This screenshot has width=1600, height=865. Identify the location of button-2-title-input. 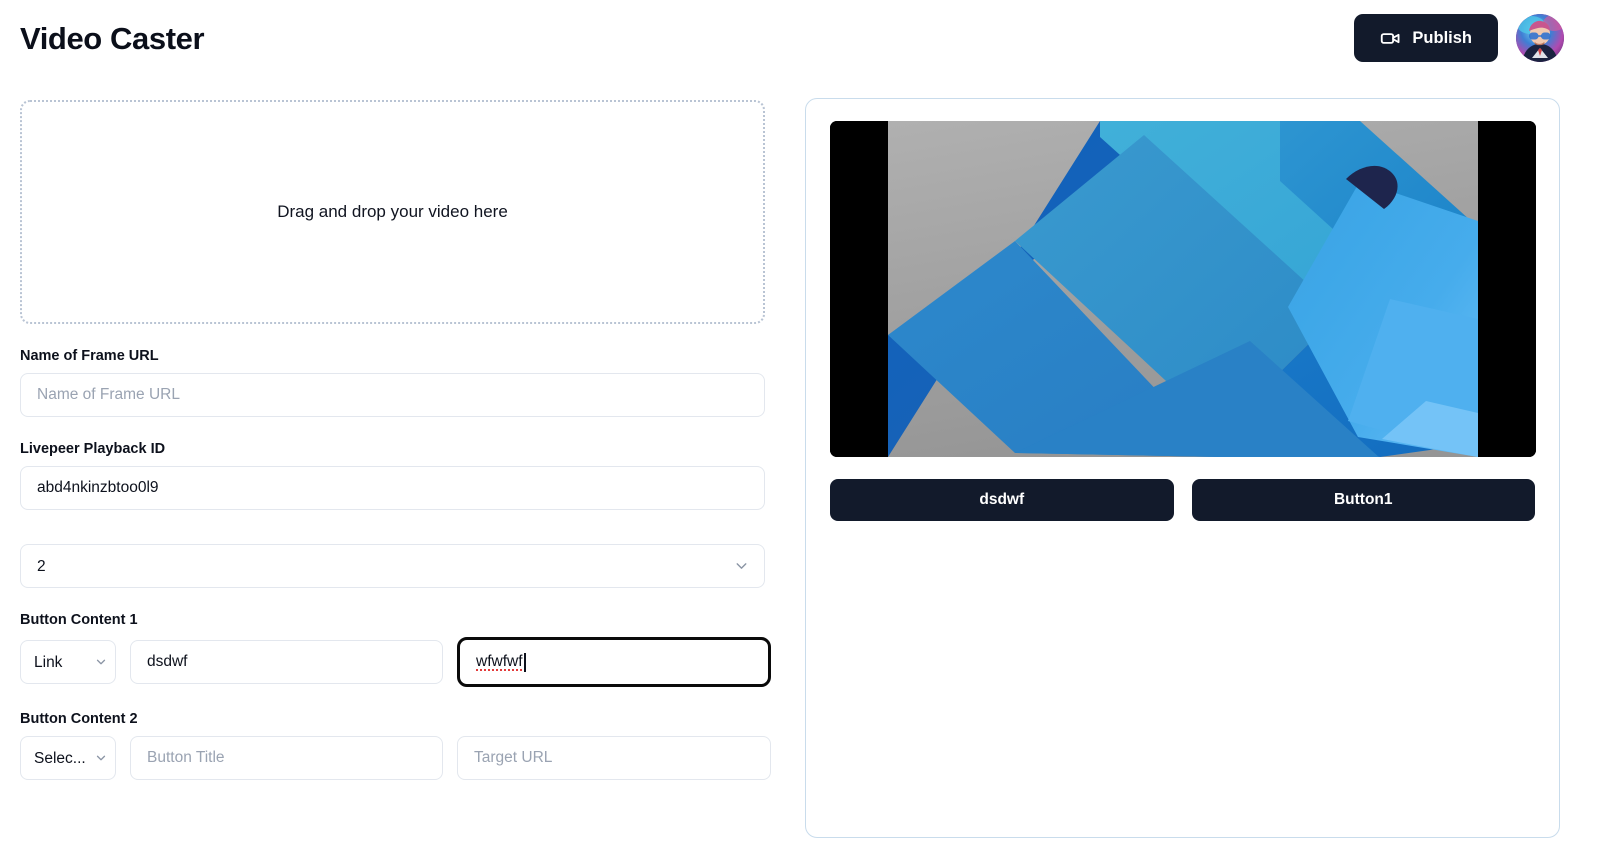
(286, 758).